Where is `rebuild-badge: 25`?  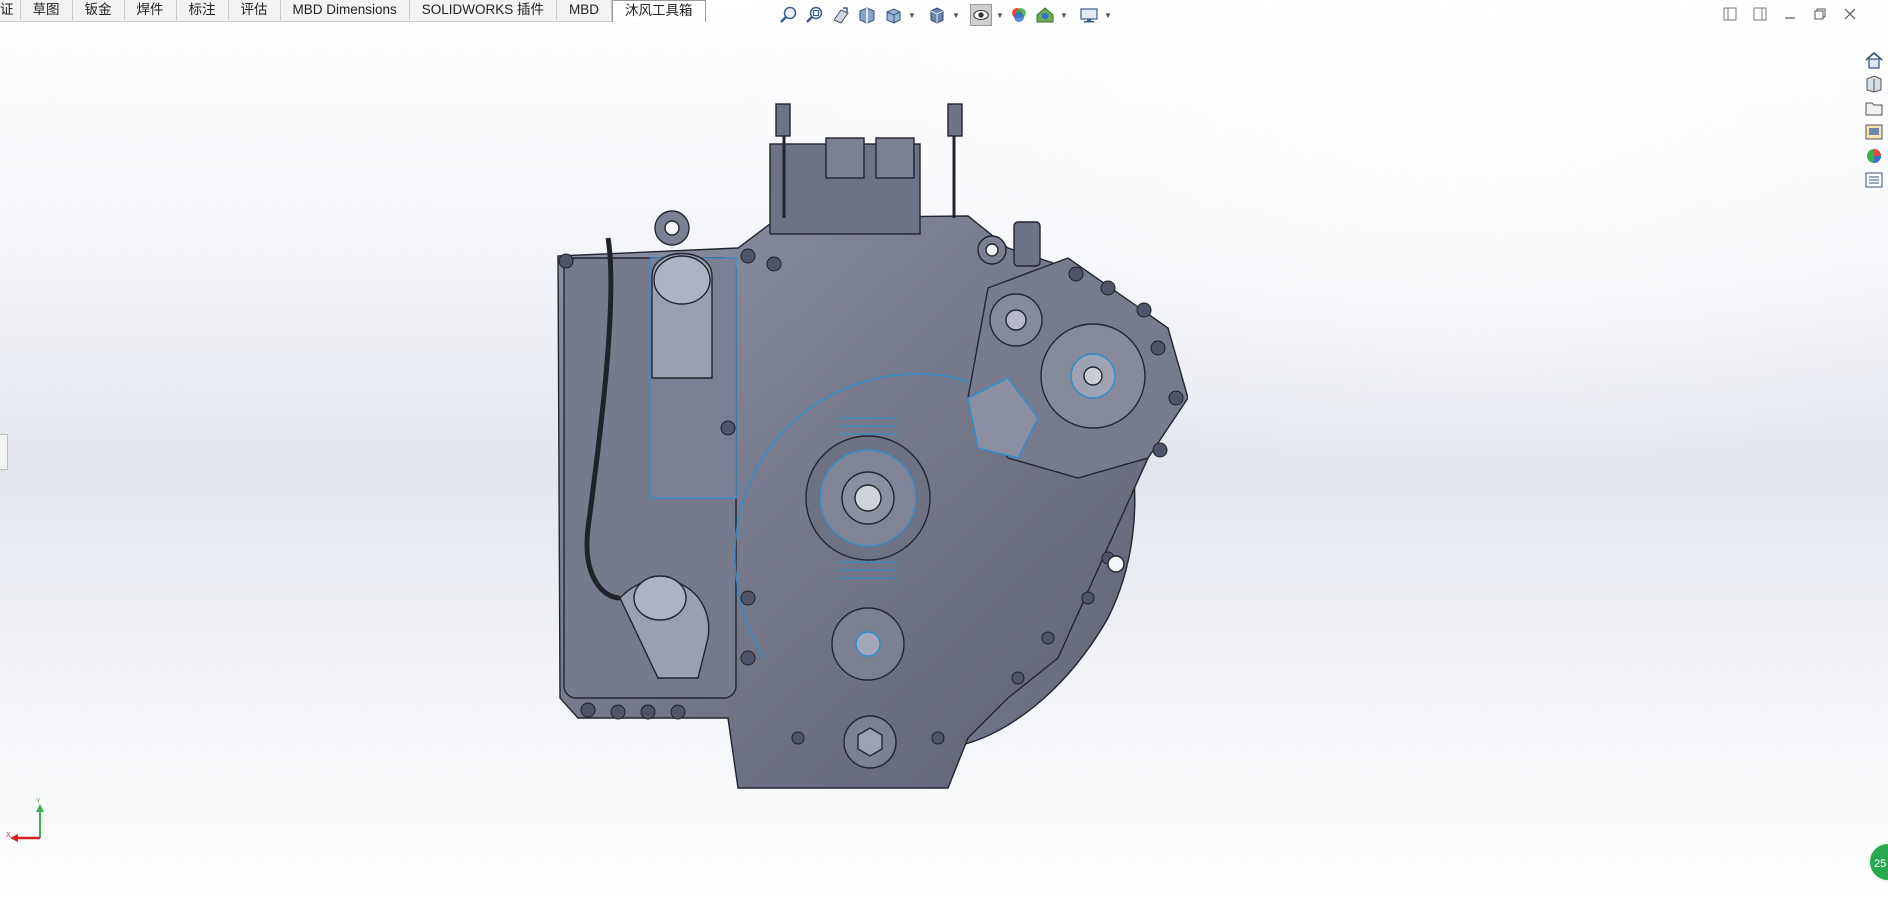
rebuild-badge: 25 is located at coordinates (1878, 862).